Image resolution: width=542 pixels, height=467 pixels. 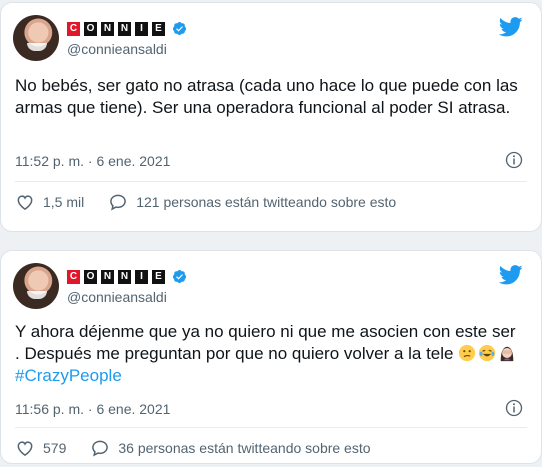 What do you see at coordinates (40, 448) in the screenshot?
I see `like-button: 579` at bounding box center [40, 448].